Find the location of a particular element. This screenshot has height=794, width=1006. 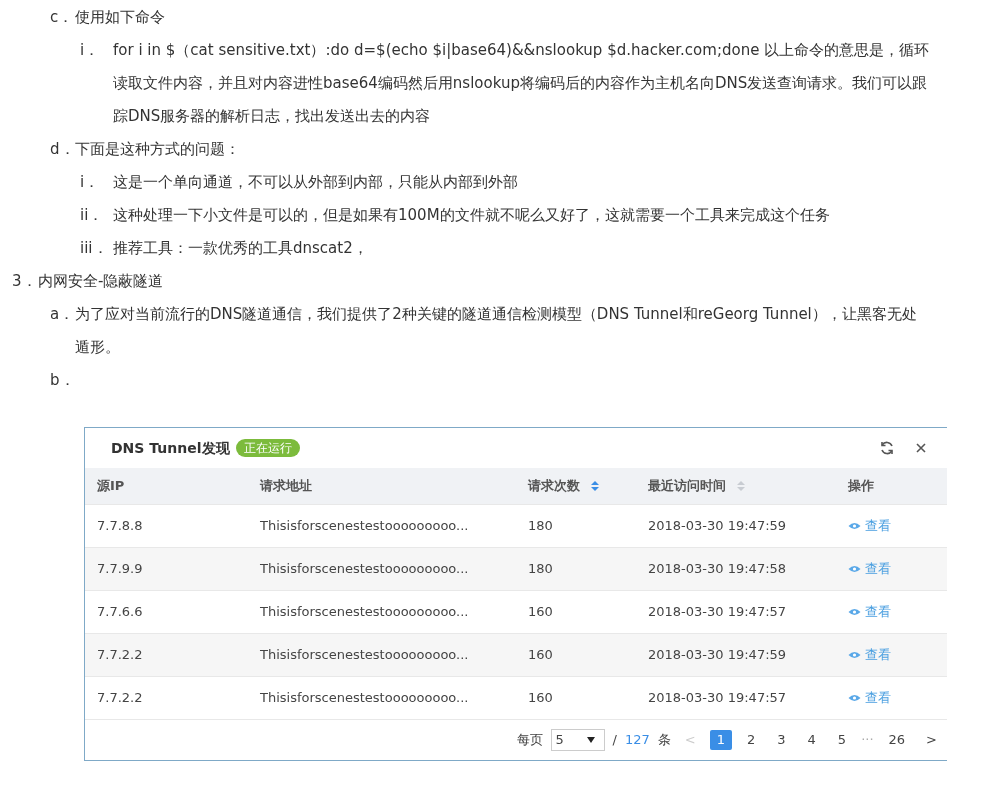

list-marker: iii． is located at coordinates (94, 248).